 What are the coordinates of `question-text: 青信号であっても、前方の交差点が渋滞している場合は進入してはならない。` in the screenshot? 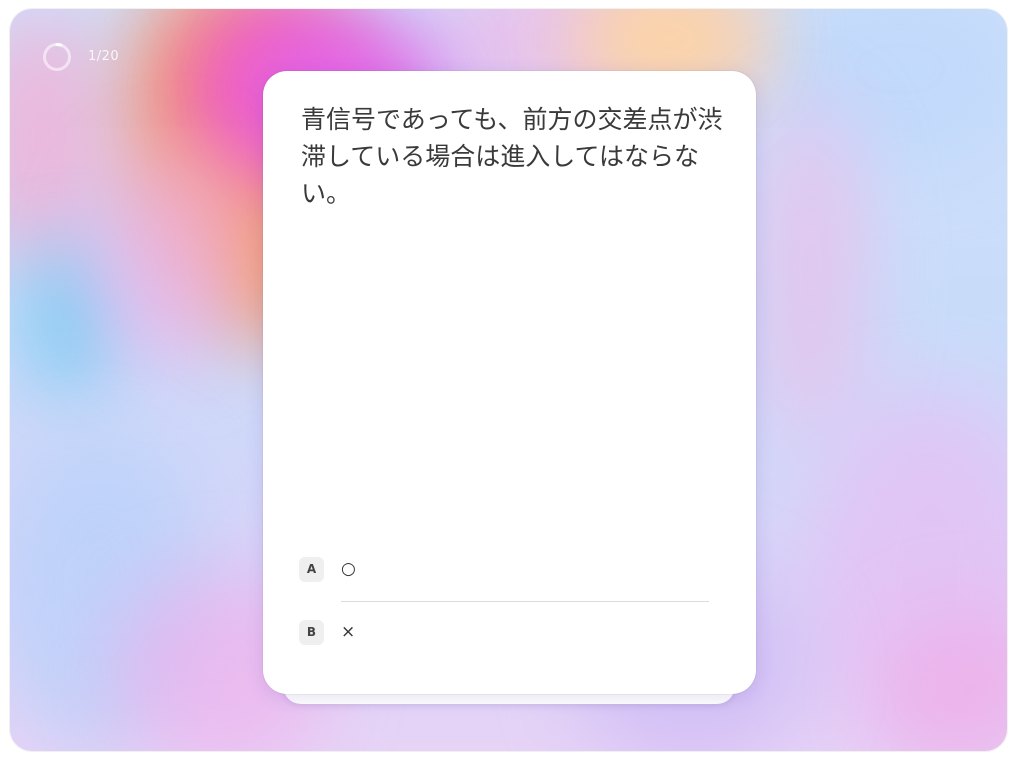 It's located at (512, 156).